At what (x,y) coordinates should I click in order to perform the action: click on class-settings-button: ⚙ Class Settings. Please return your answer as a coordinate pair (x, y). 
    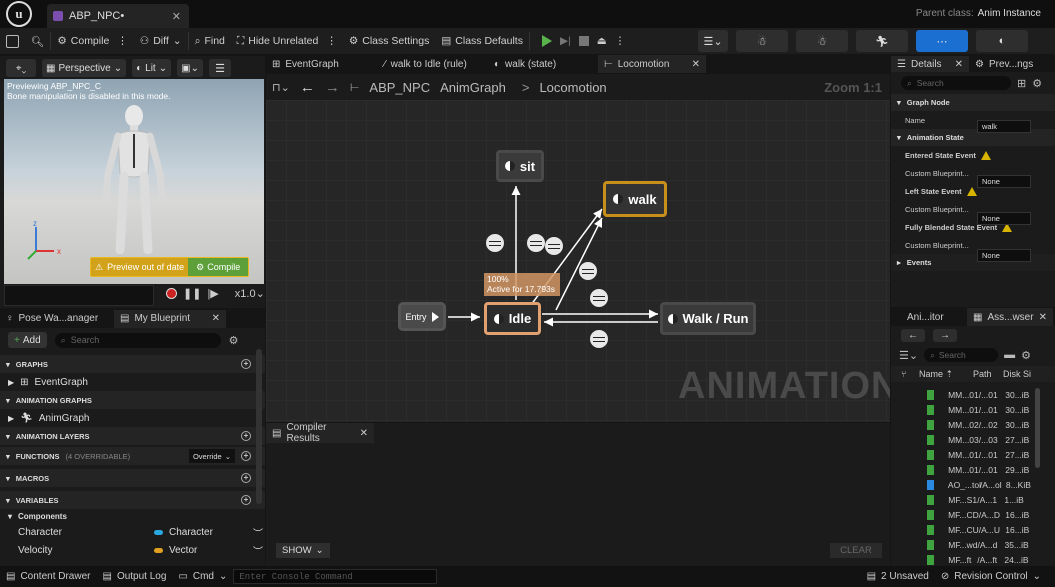
    Looking at the image, I should click on (389, 41).